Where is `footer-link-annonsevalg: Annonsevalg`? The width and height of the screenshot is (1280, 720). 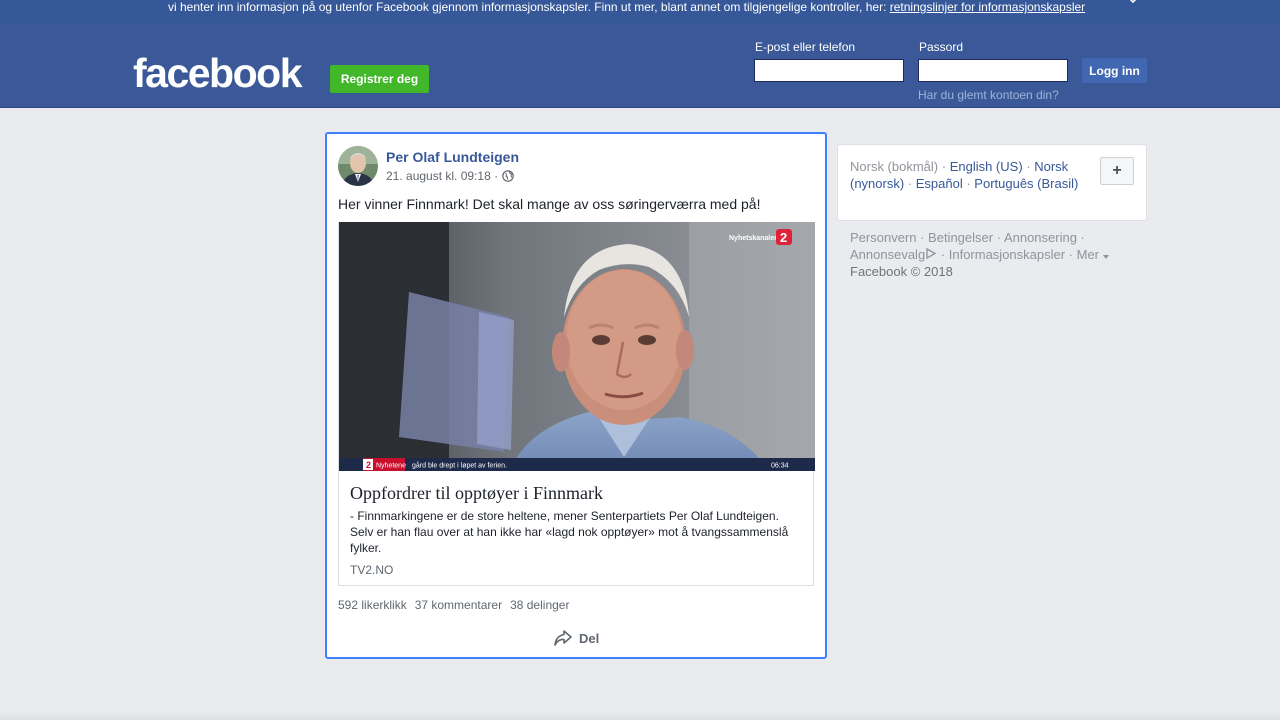
footer-link-annonsevalg: Annonsevalg is located at coordinates (893, 254).